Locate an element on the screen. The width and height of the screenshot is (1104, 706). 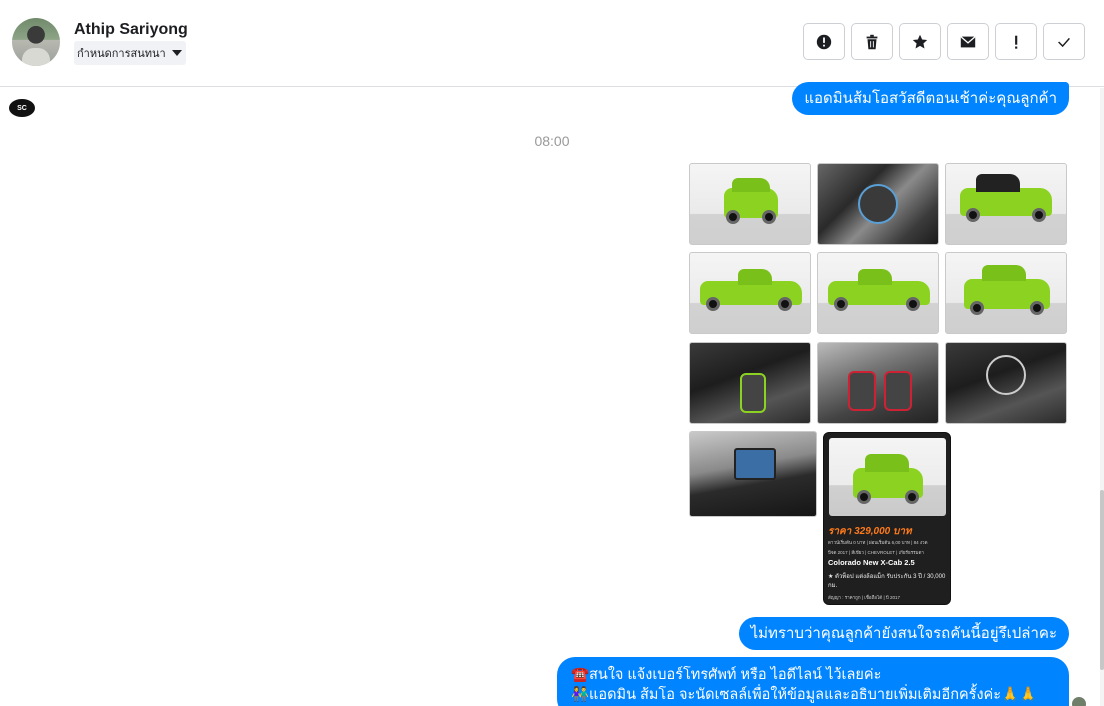
mark-unread-button is located at coordinates (968, 41).